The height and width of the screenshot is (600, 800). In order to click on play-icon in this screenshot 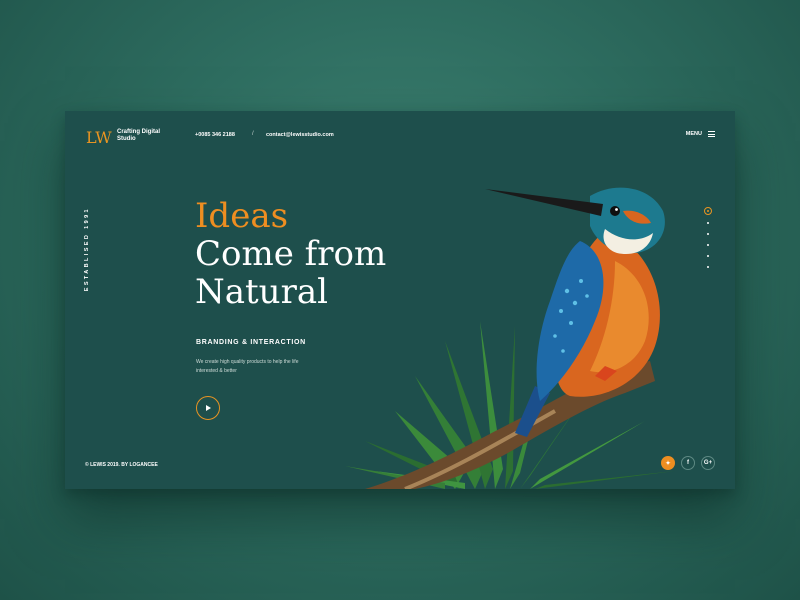, I will do `click(208, 408)`.